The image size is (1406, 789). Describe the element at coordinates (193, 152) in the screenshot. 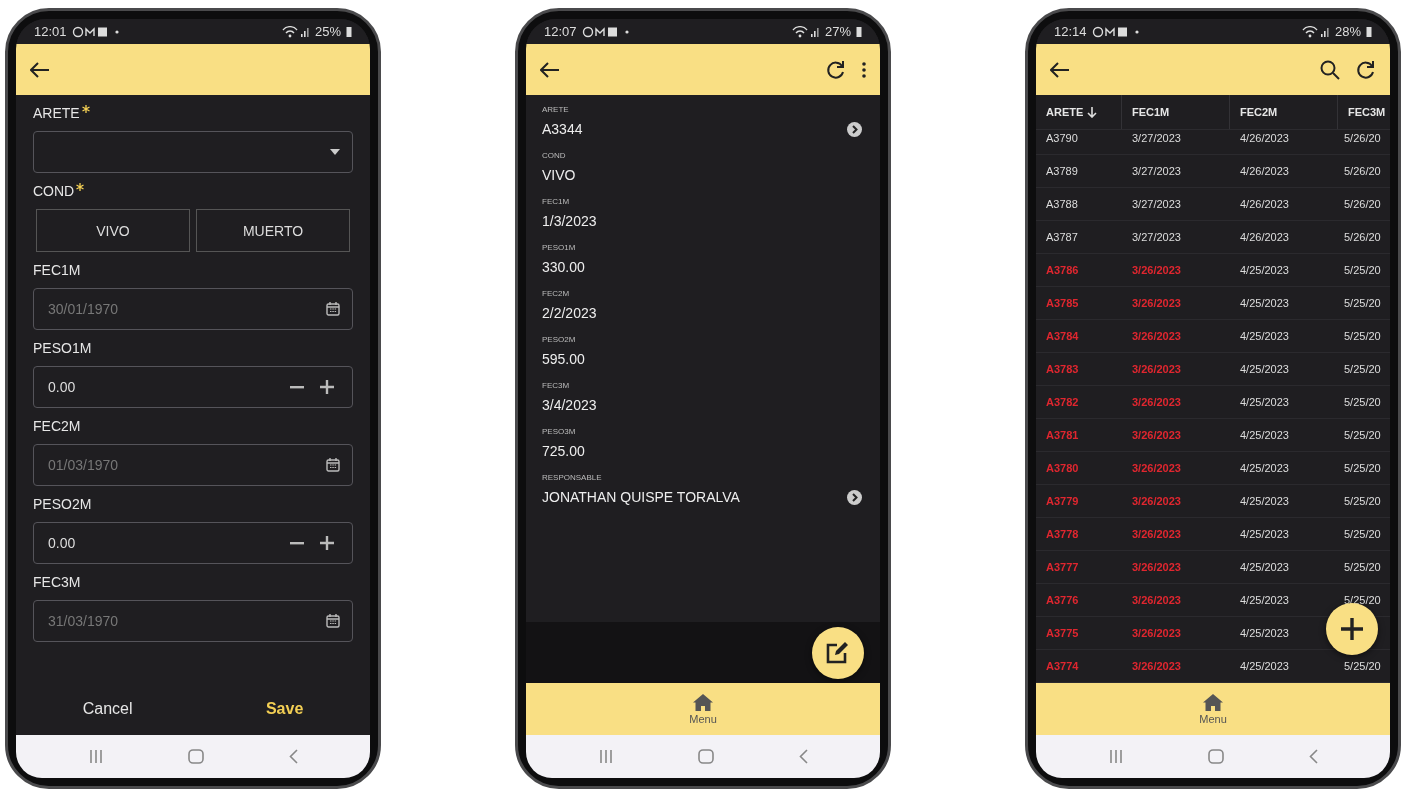

I see `dropdown-field` at that location.